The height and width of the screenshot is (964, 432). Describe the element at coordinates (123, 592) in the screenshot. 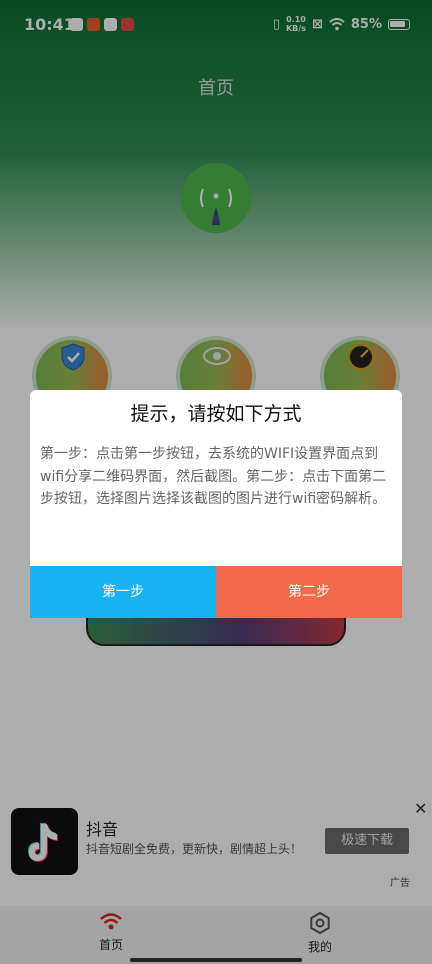

I see `first-step-button: 第一步` at that location.